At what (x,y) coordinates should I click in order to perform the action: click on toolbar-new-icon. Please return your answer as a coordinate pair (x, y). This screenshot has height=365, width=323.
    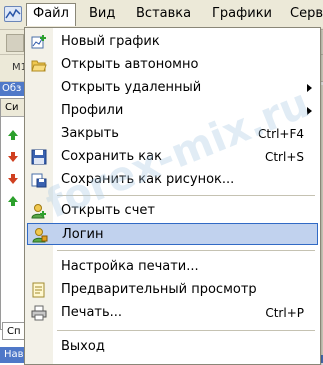
    Looking at the image, I should click on (15, 43).